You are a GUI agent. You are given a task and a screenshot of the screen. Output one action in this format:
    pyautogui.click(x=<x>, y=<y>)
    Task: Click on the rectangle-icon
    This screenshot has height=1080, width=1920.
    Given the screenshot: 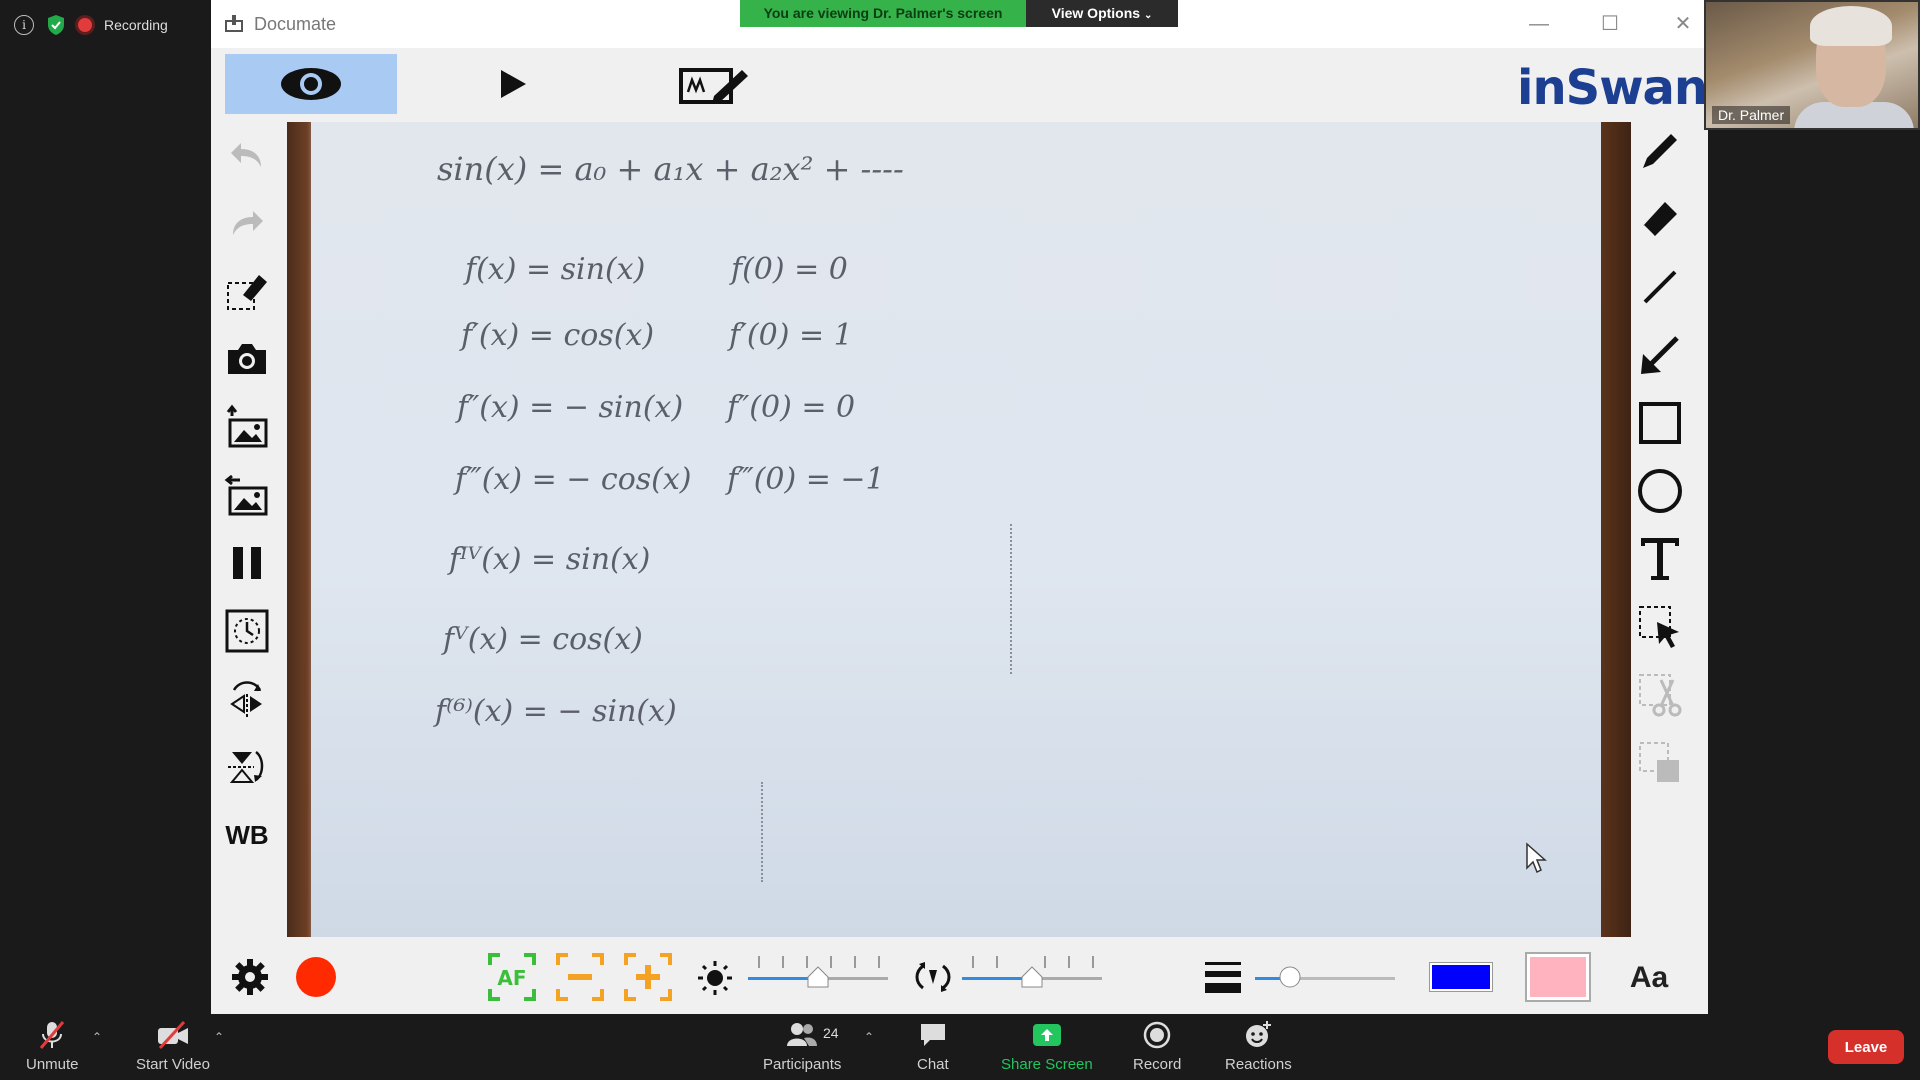 What is the action you would take?
    pyautogui.click(x=1660, y=423)
    